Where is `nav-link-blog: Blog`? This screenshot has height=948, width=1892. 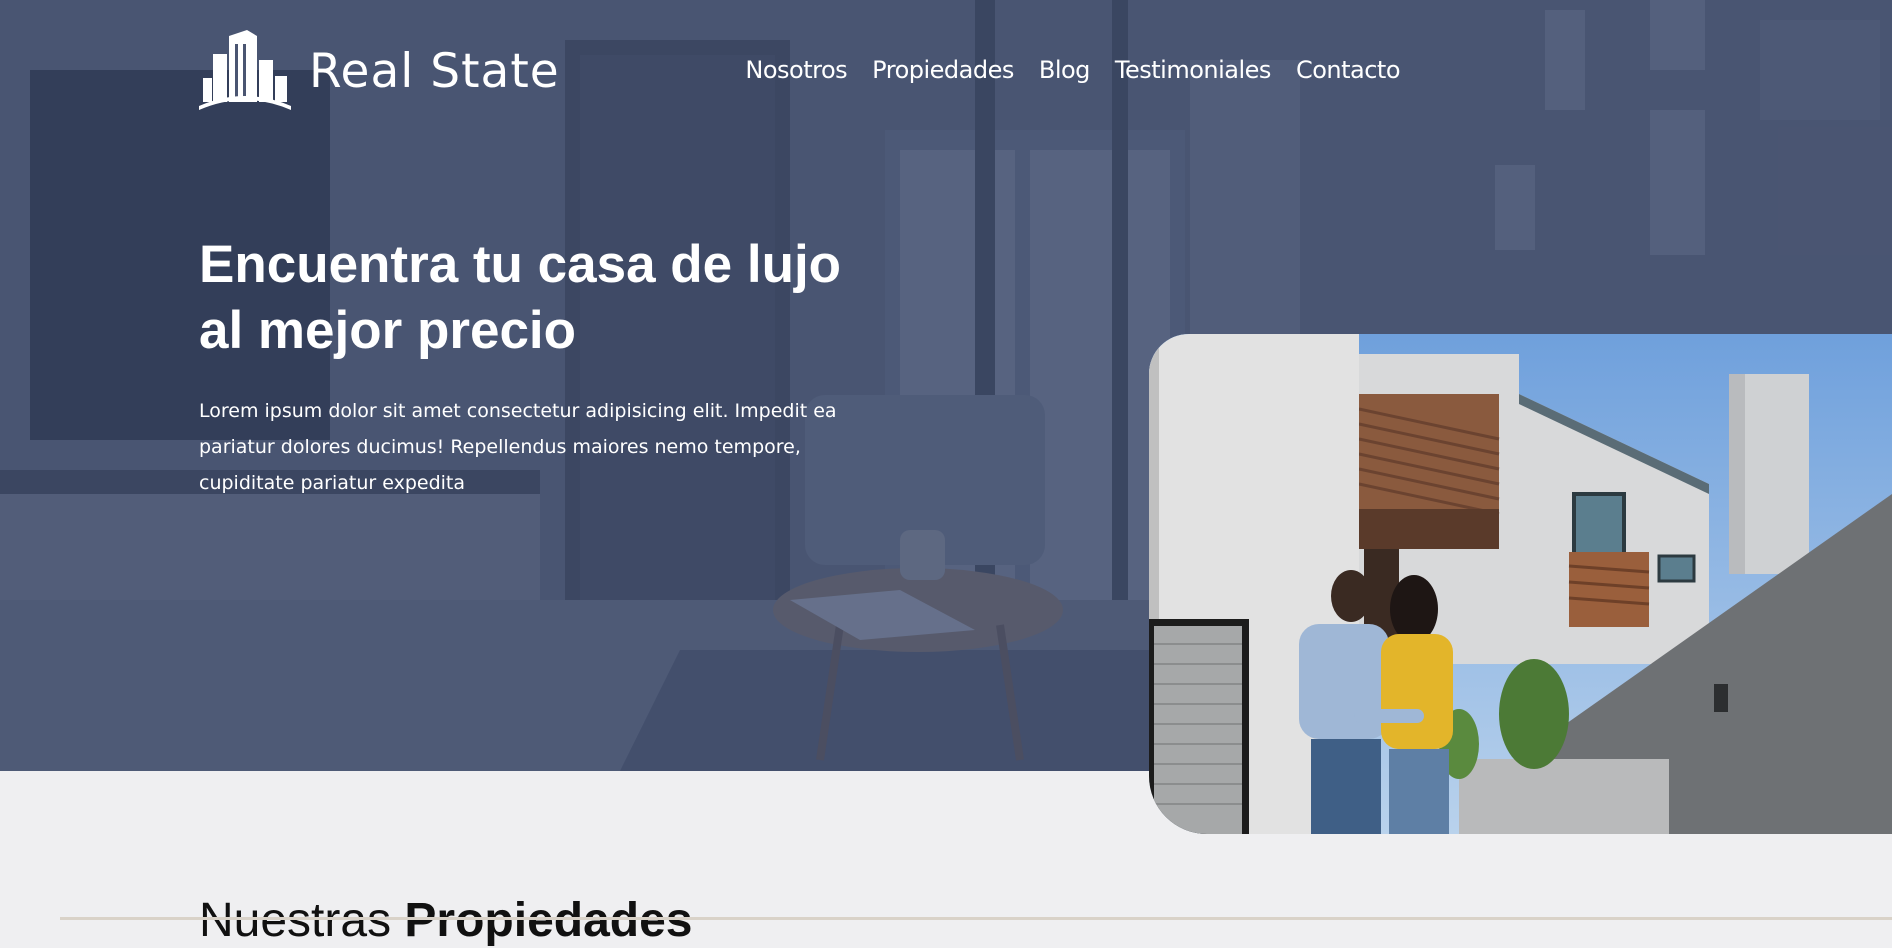 nav-link-blog: Blog is located at coordinates (1065, 70).